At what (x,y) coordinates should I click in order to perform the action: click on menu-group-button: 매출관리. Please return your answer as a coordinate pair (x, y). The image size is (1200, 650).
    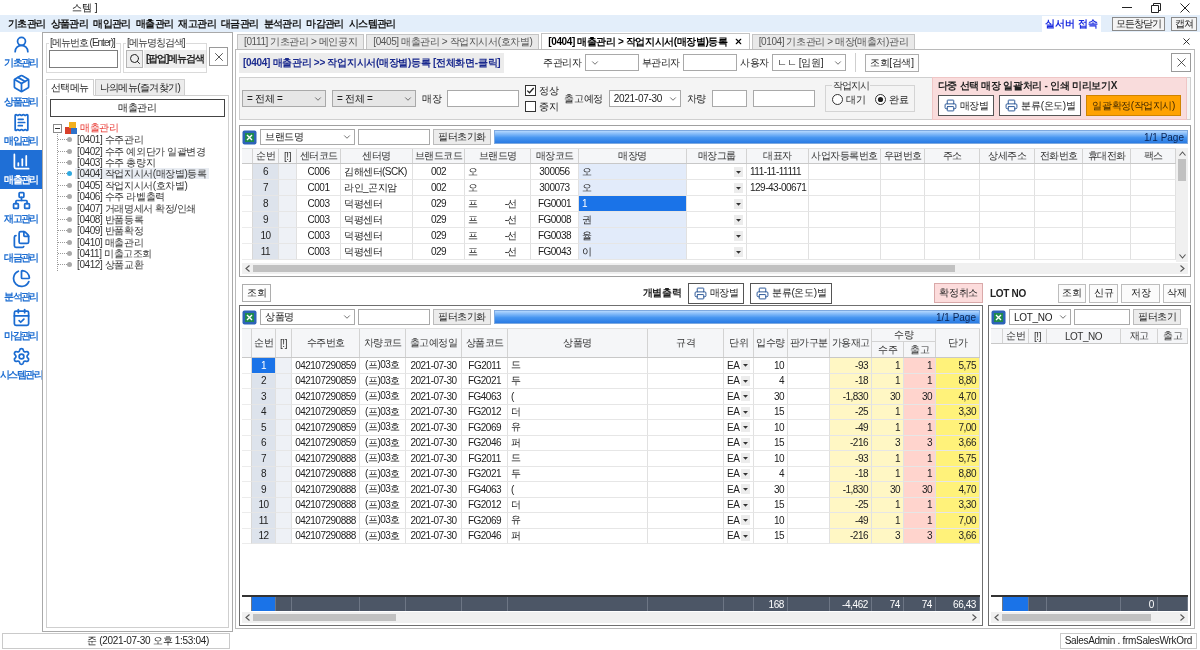
    Looking at the image, I should click on (137, 108).